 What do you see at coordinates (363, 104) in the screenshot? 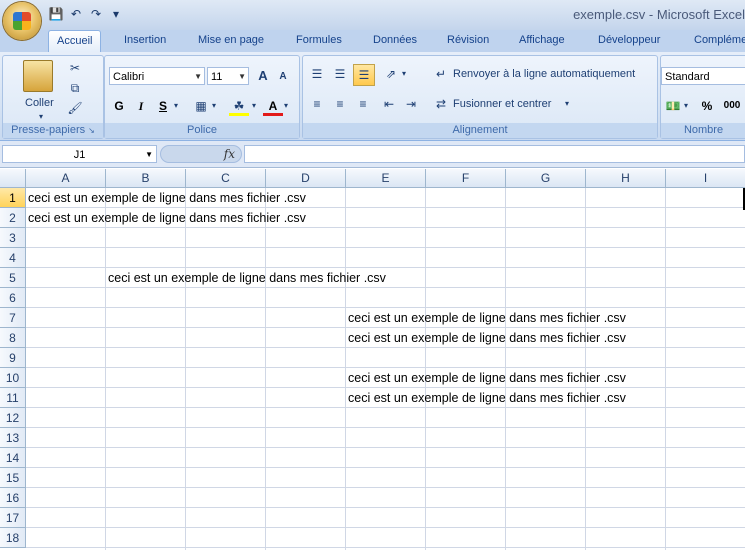
I see `align-right-icon: ≡` at bounding box center [363, 104].